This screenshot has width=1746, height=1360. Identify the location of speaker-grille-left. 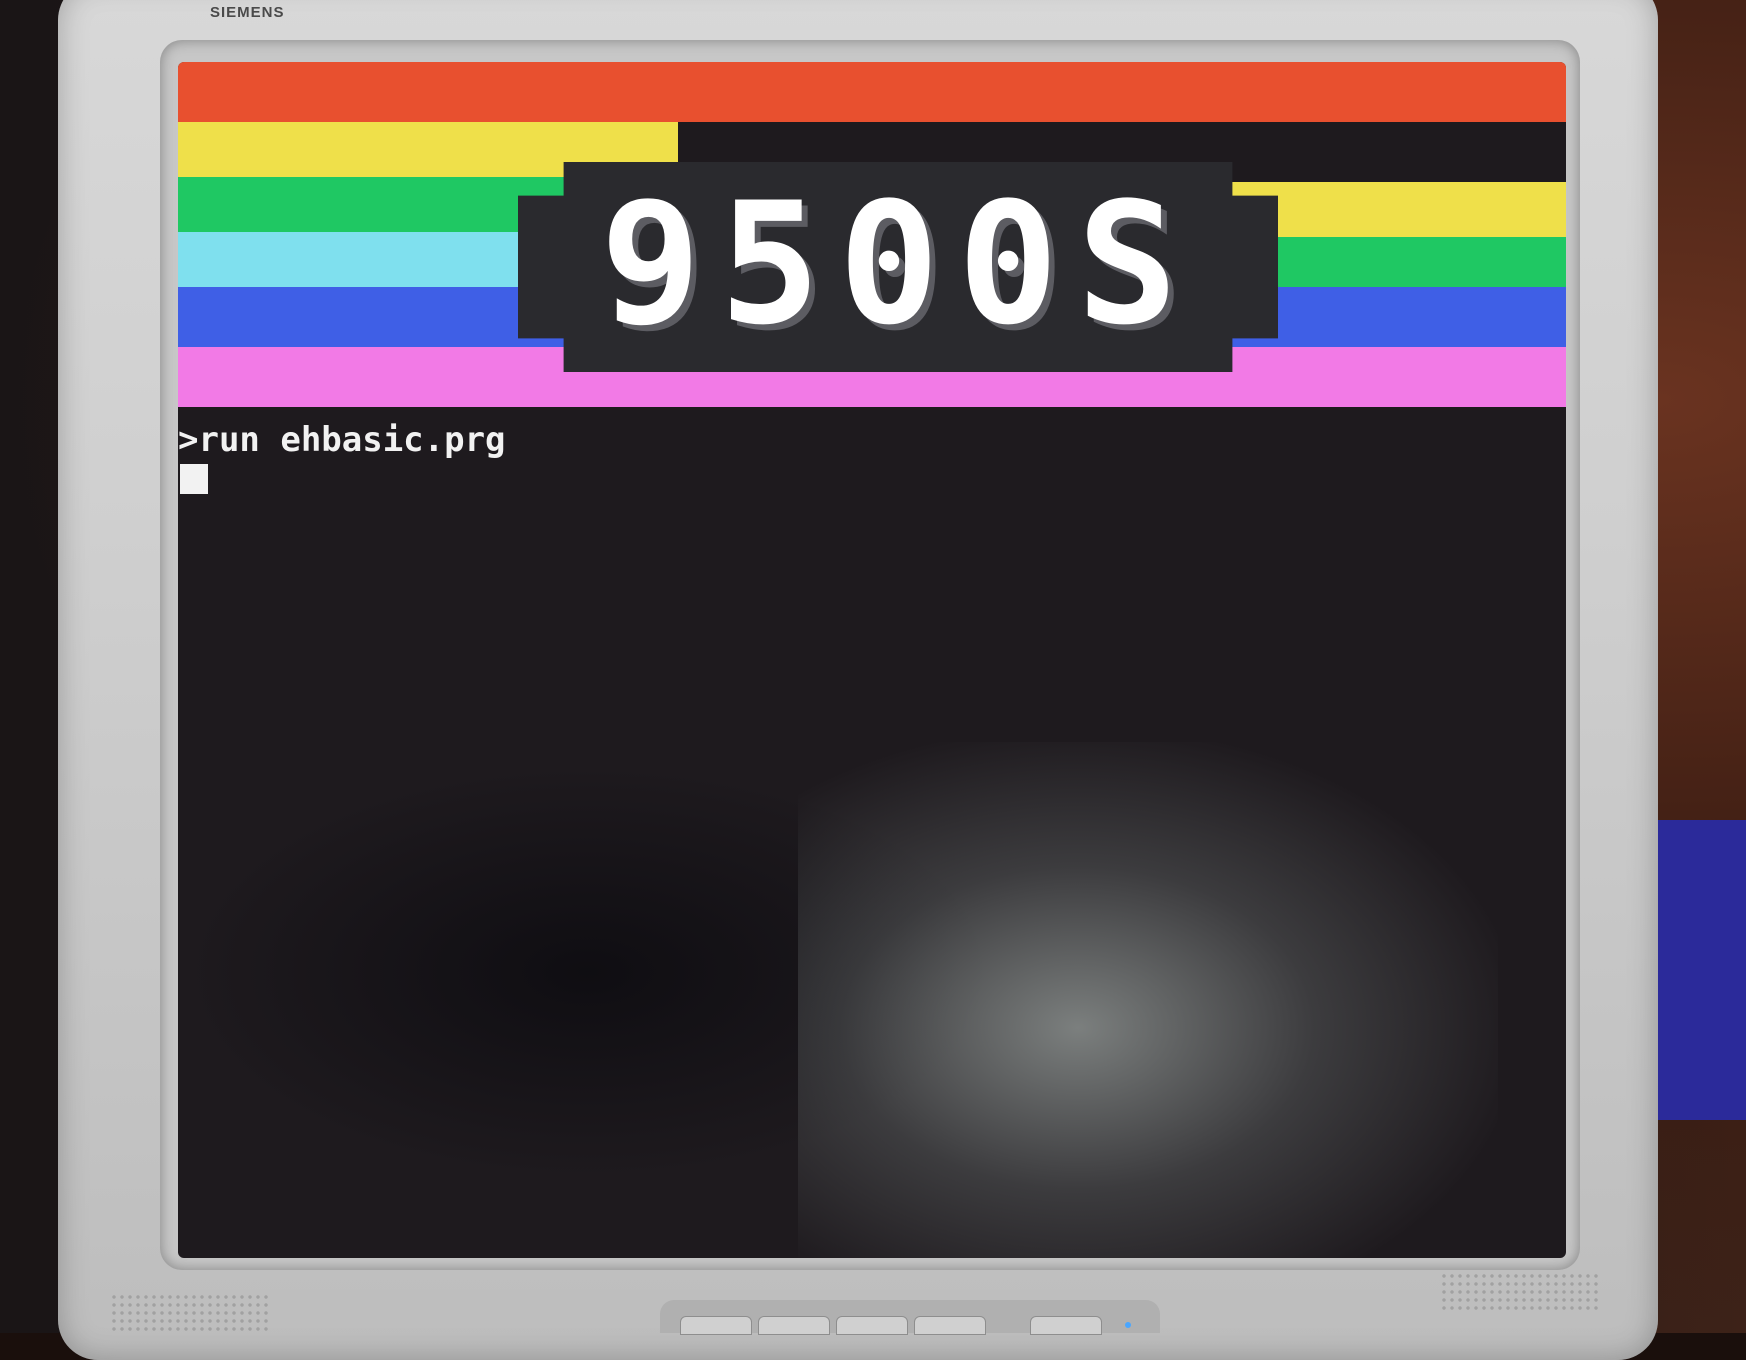
(190, 1313).